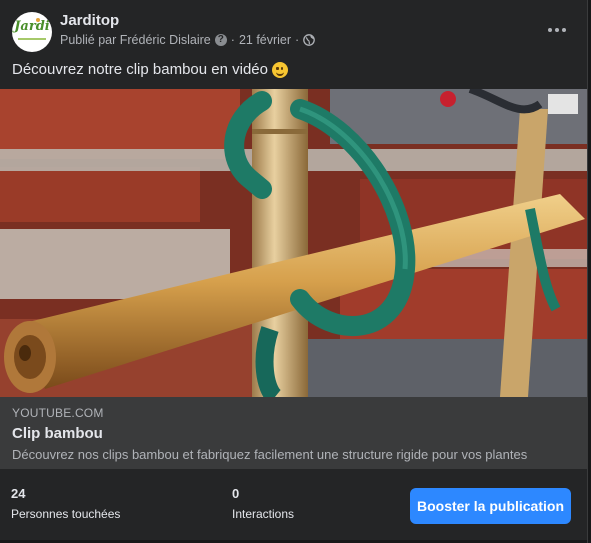  Describe the element at coordinates (557, 30) in the screenshot. I see `more-horizontal-icon` at that location.